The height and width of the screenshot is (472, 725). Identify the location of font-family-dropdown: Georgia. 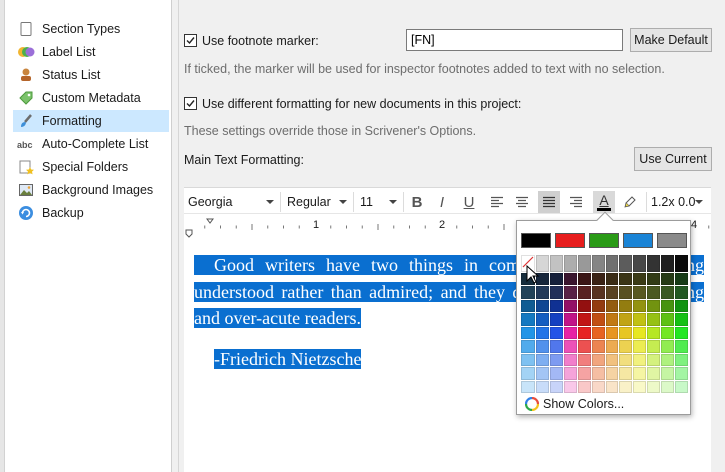
(232, 202).